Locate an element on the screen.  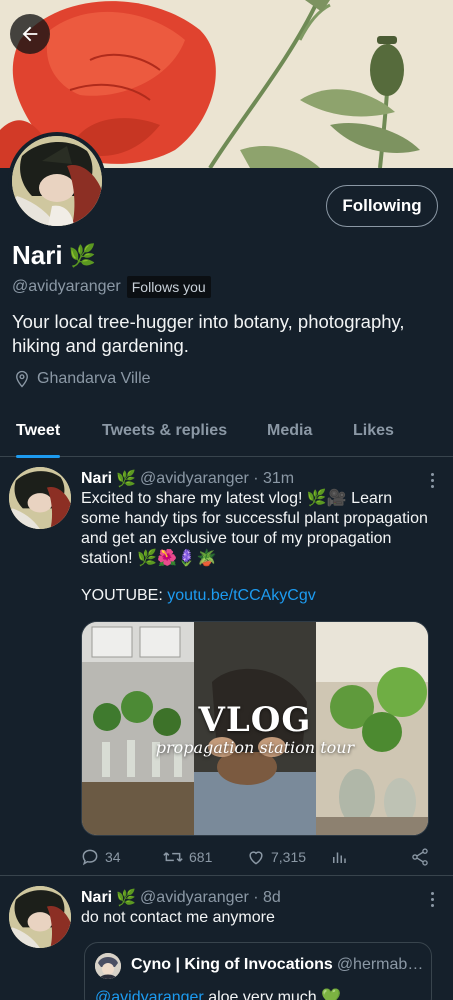
tweet-handle-time: @avidyaranger · 31m is located at coordinates (217, 478).